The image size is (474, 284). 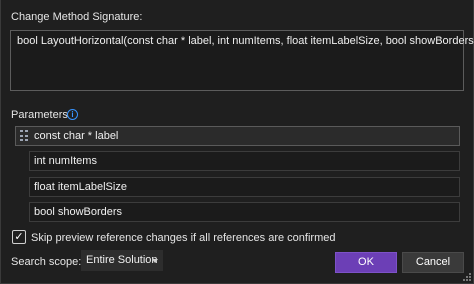 I want to click on drag-handle-icon, so click(x=24, y=136).